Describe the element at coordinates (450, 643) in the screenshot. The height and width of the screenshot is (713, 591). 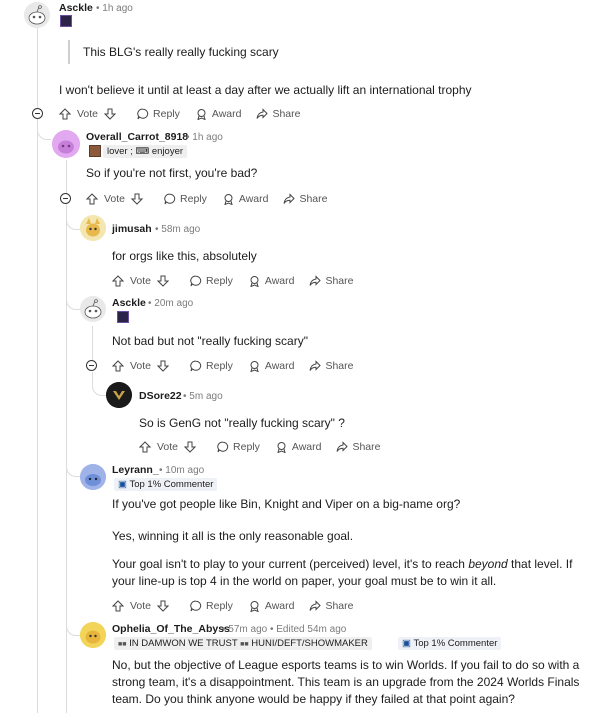
I see `top-commenter-badge: ▣ Top 1% Commenter` at that location.